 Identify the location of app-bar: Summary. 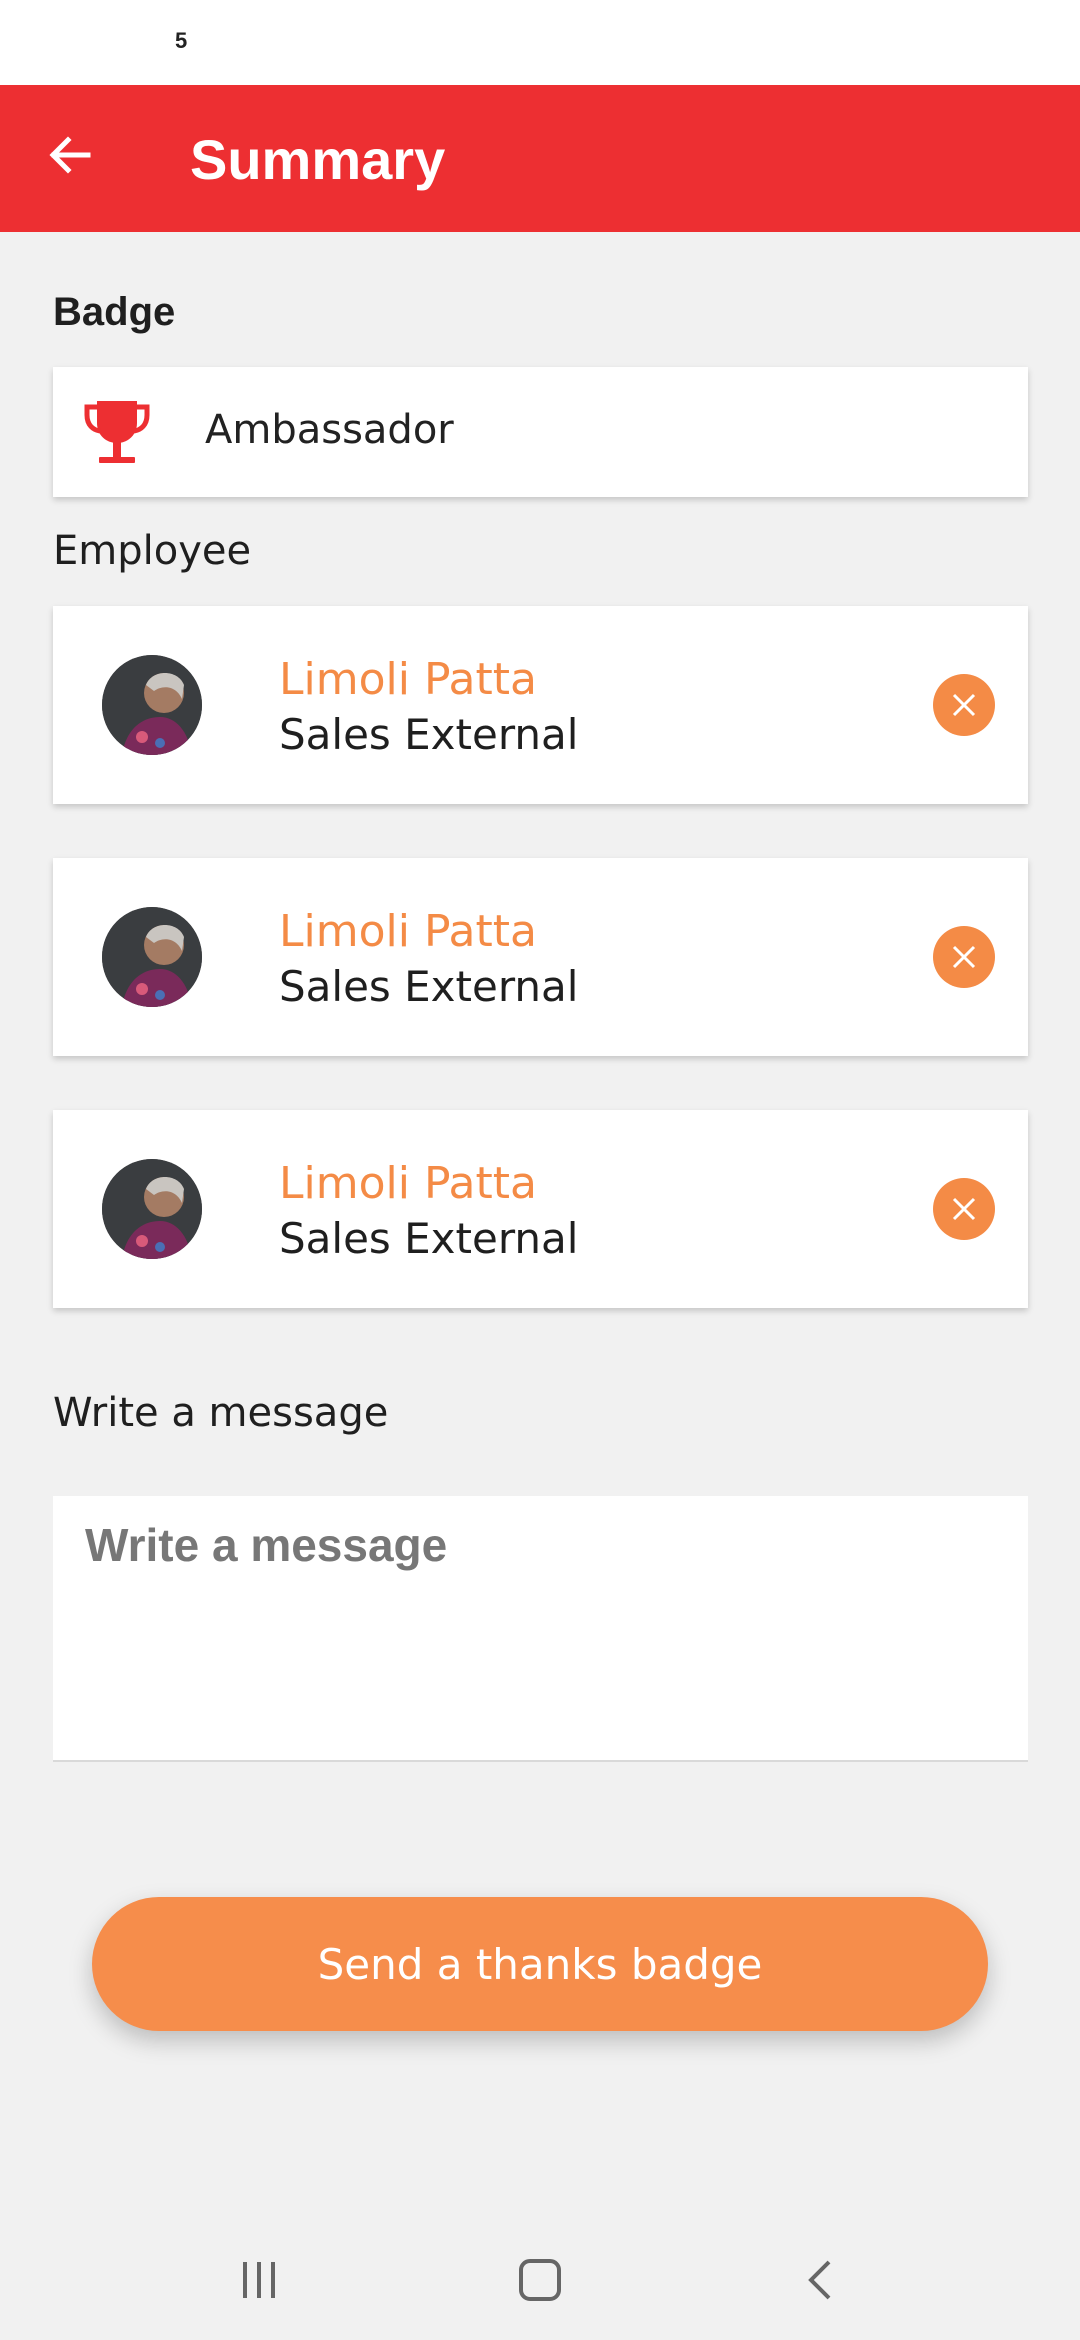
(540, 158).